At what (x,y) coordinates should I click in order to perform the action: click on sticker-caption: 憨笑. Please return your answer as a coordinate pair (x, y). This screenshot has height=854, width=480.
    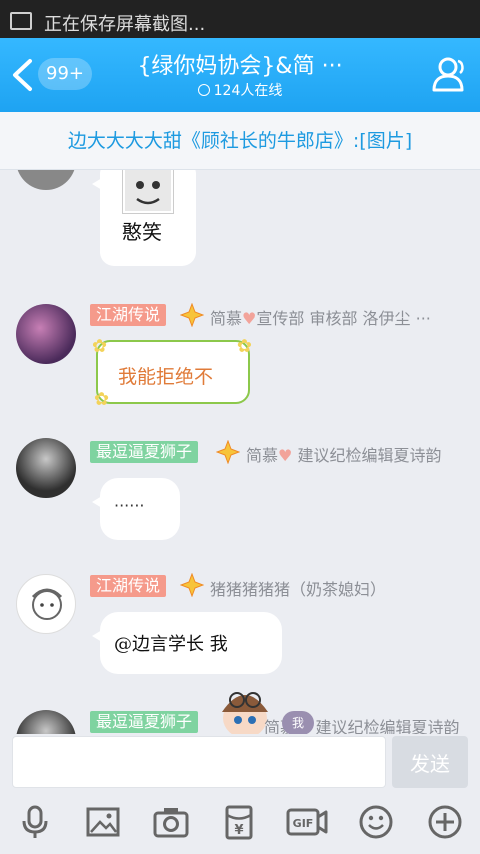
    Looking at the image, I should click on (142, 232).